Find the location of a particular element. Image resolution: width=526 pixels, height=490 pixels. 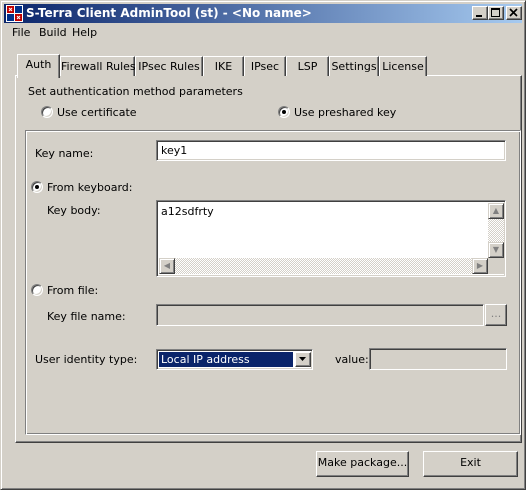

key-name-value: key1 is located at coordinates (174, 150).